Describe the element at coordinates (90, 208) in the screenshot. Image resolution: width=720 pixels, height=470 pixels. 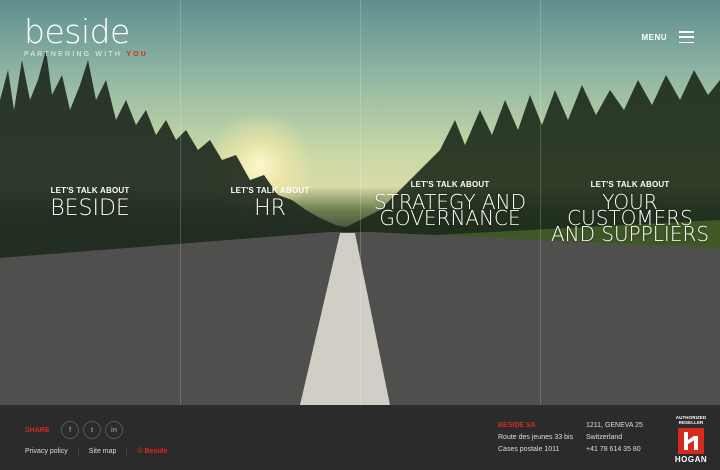
I see `panel-title: BESIDE` at that location.